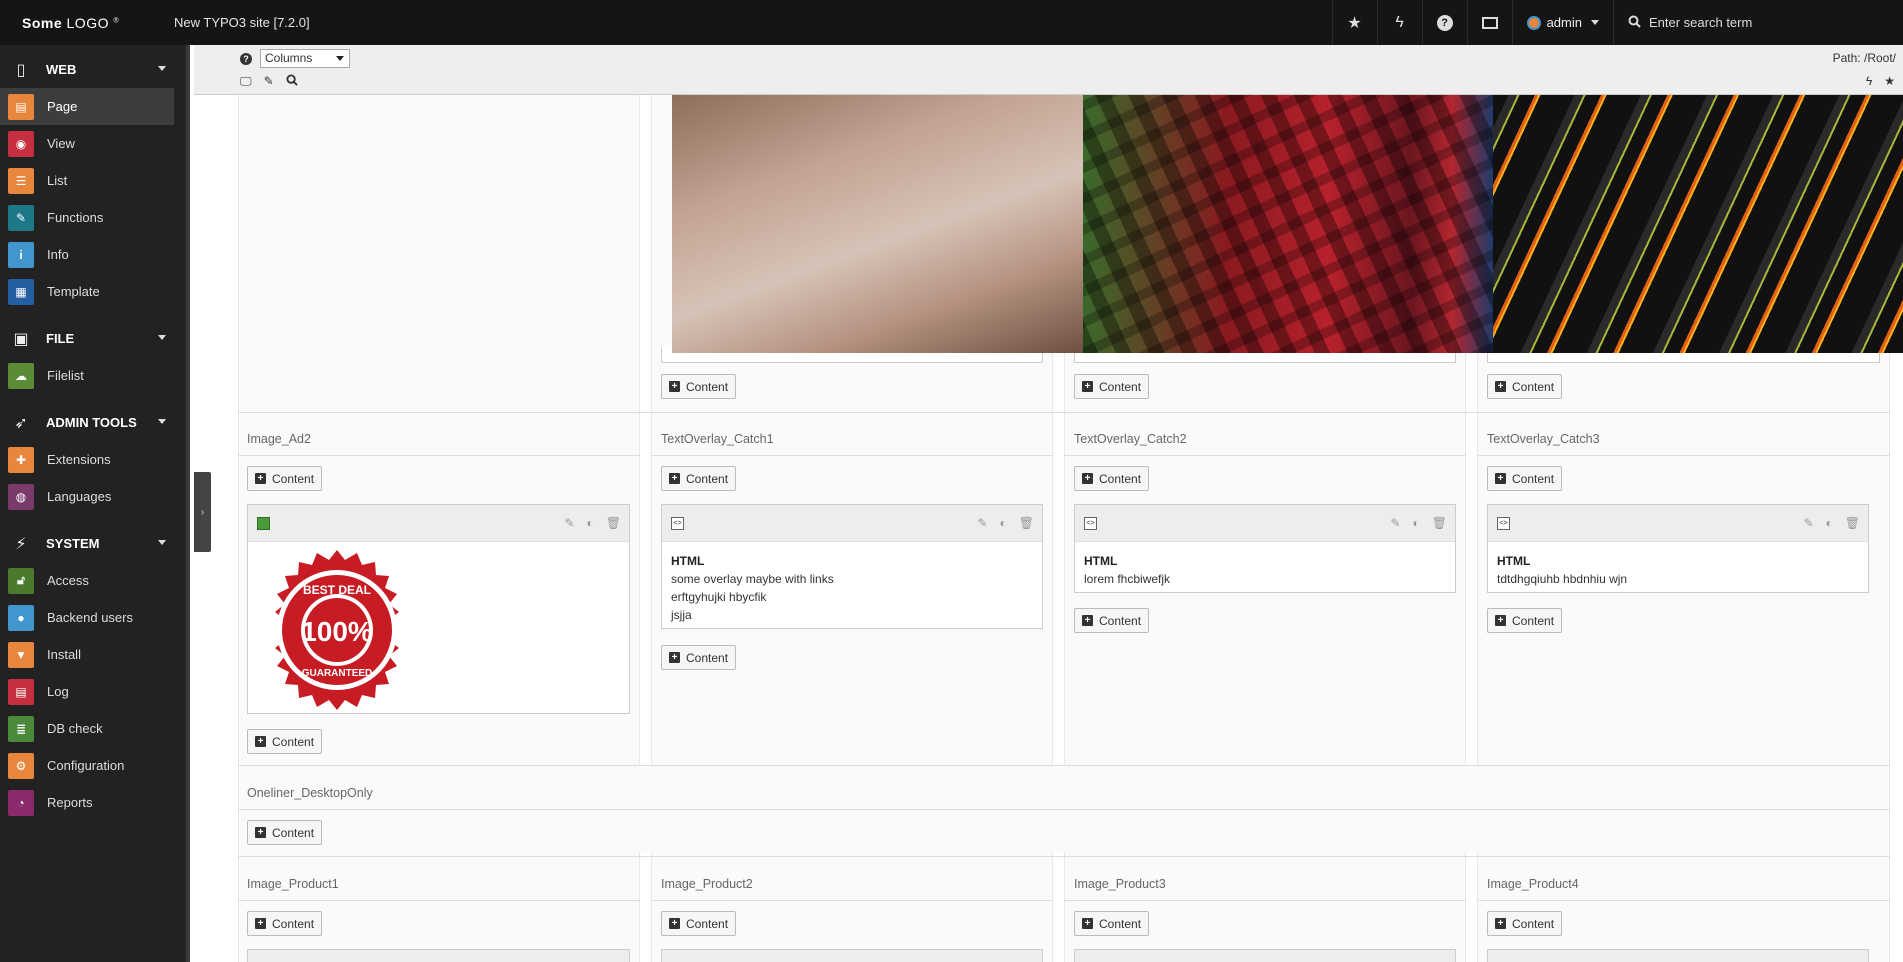 The width and height of the screenshot is (1903, 962). What do you see at coordinates (21, 580) in the screenshot?
I see `lock-icon: 🔓︎` at bounding box center [21, 580].